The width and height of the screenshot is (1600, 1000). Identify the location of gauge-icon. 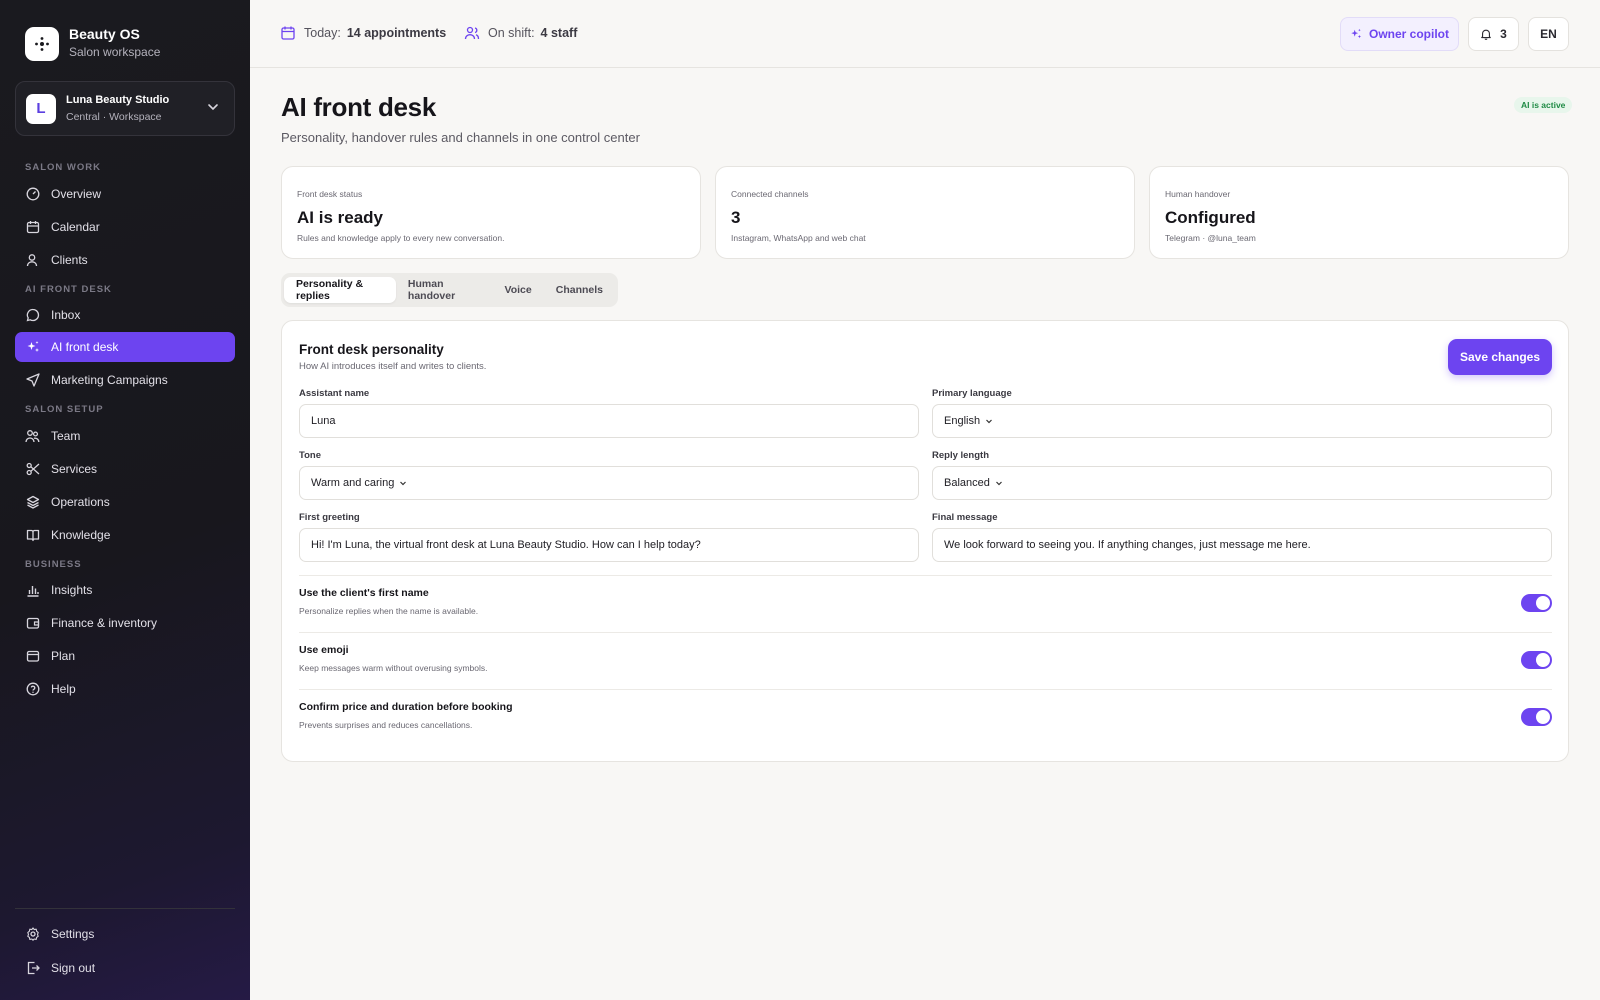
(32, 194).